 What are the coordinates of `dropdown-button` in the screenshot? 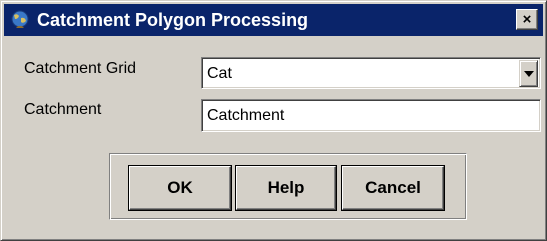 It's located at (528, 73).